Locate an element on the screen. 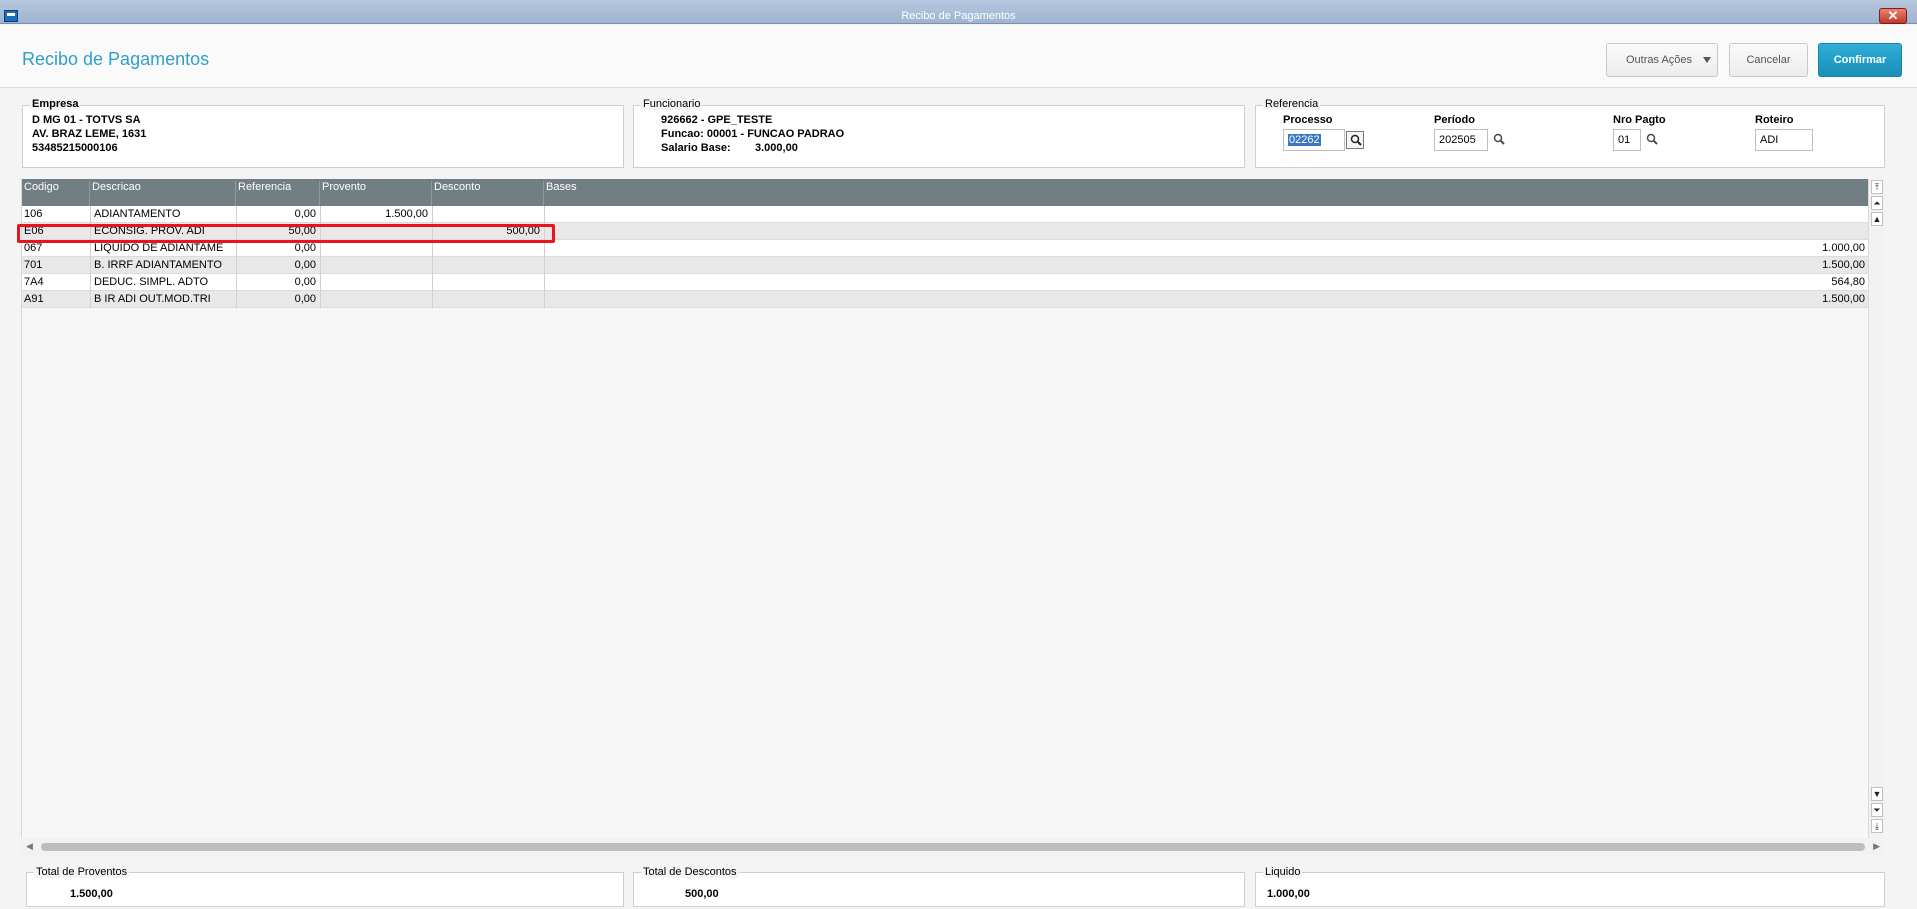 The width and height of the screenshot is (1917, 909). cell-codigo: A91 is located at coordinates (34, 299).